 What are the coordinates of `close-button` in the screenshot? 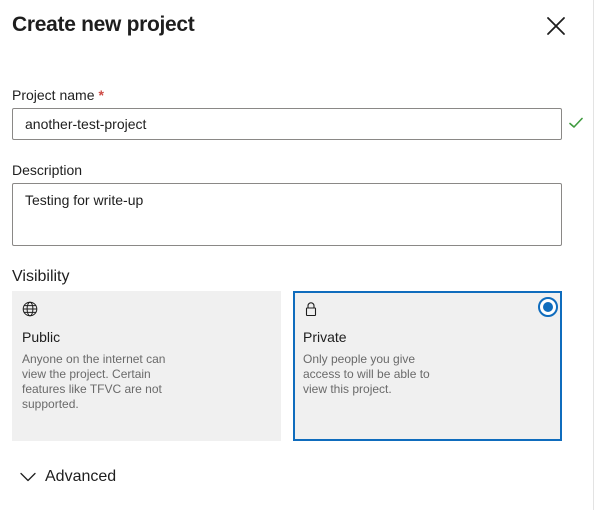 It's located at (556, 26).